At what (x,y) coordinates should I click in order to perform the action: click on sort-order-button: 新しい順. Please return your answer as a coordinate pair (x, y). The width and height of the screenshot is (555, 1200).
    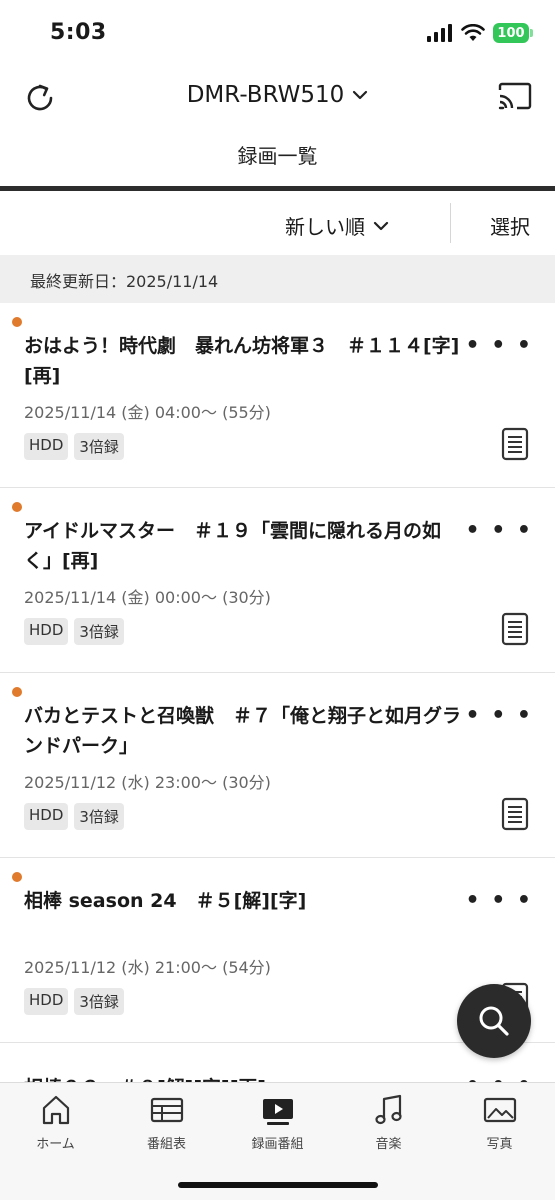
    Looking at the image, I should click on (337, 225).